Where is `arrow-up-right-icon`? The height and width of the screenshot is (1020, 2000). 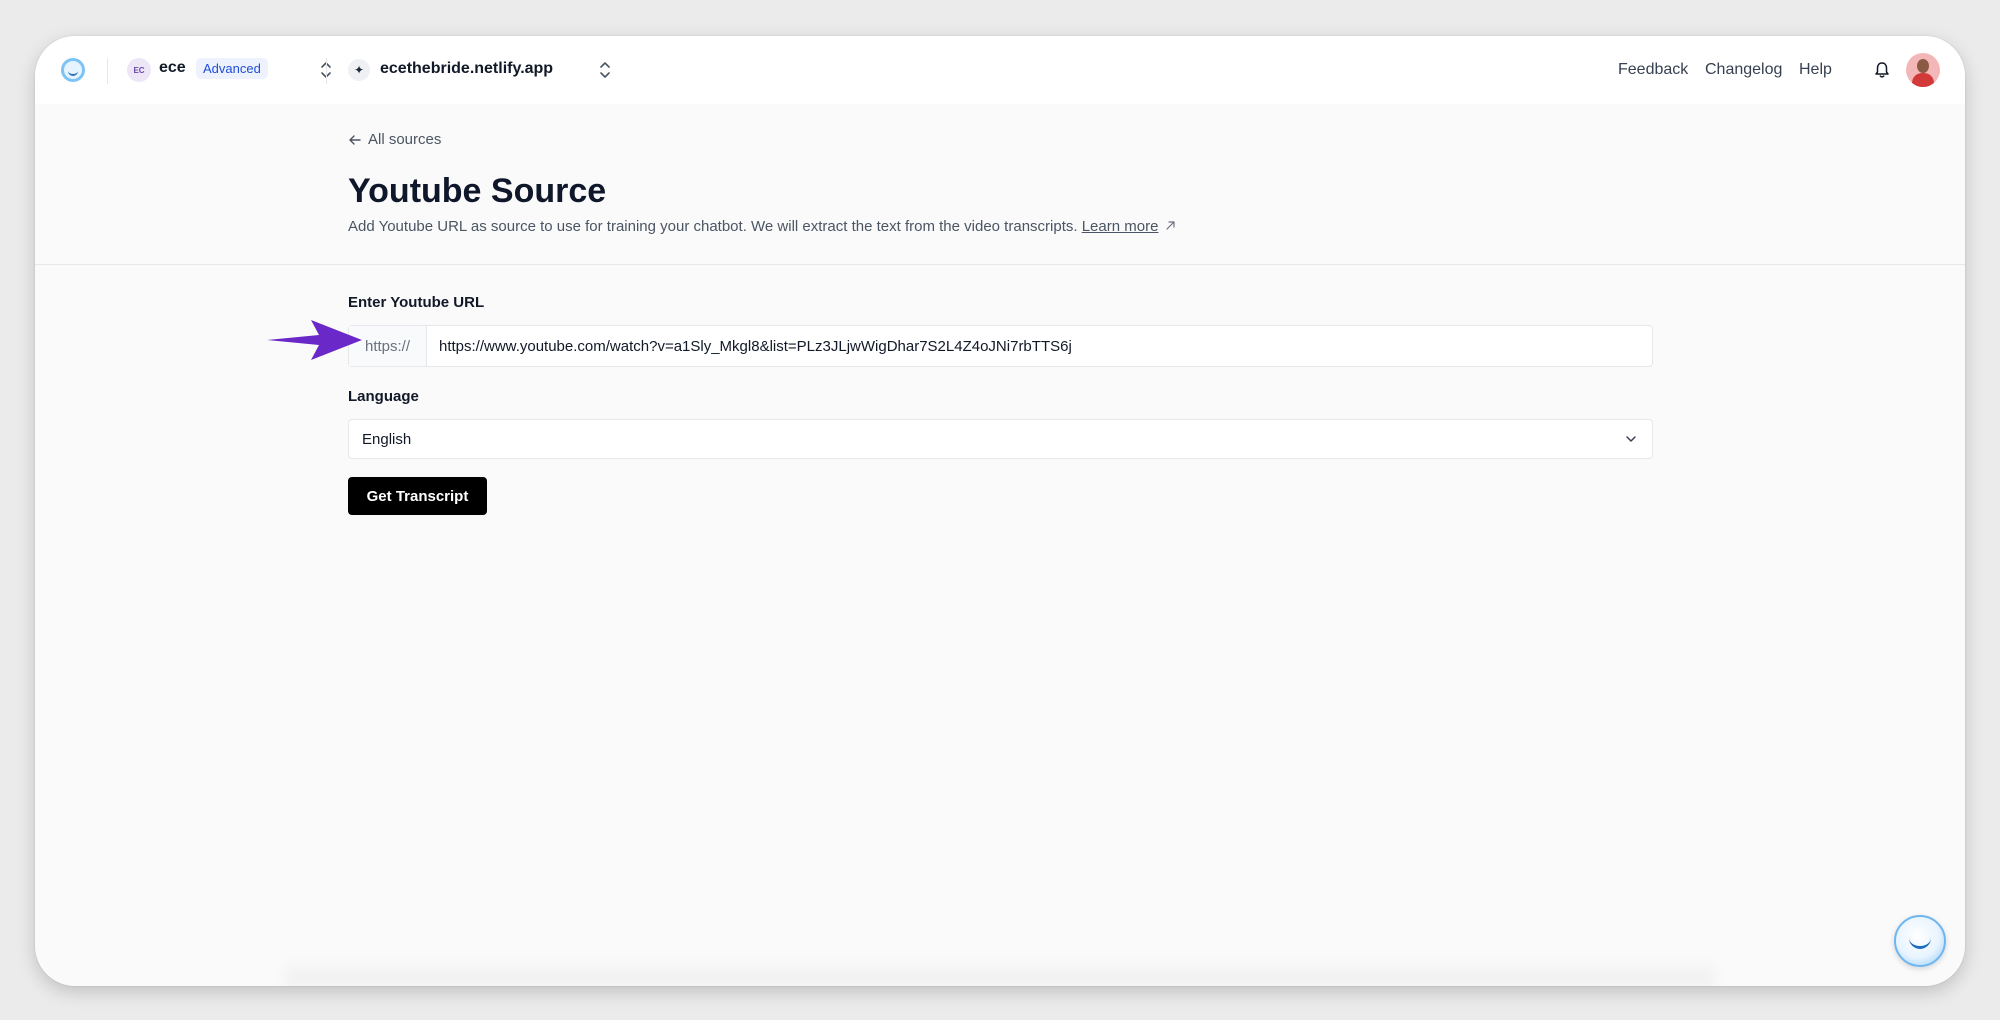
arrow-up-right-icon is located at coordinates (1170, 225).